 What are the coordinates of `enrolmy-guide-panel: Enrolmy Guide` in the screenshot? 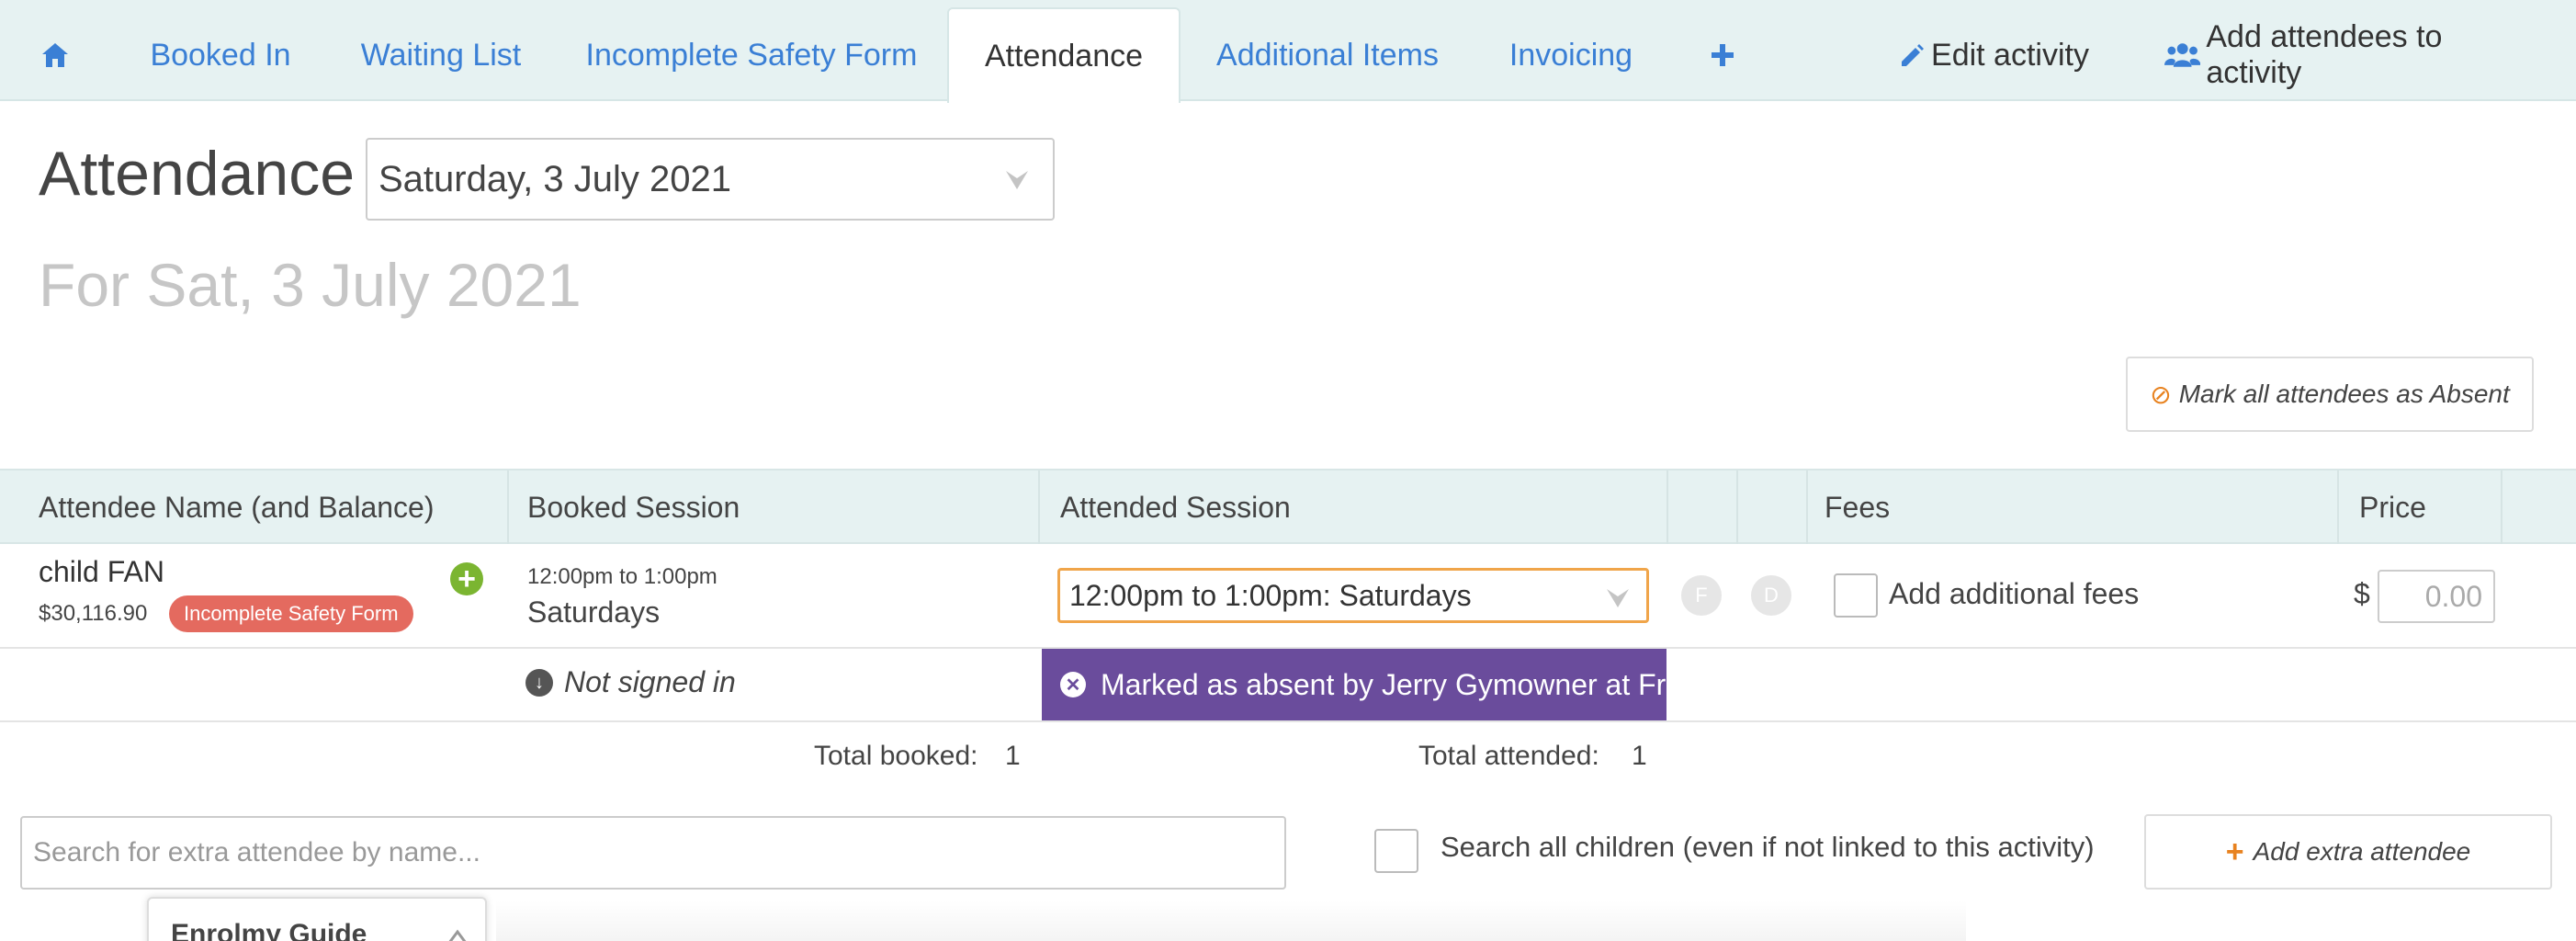 It's located at (317, 919).